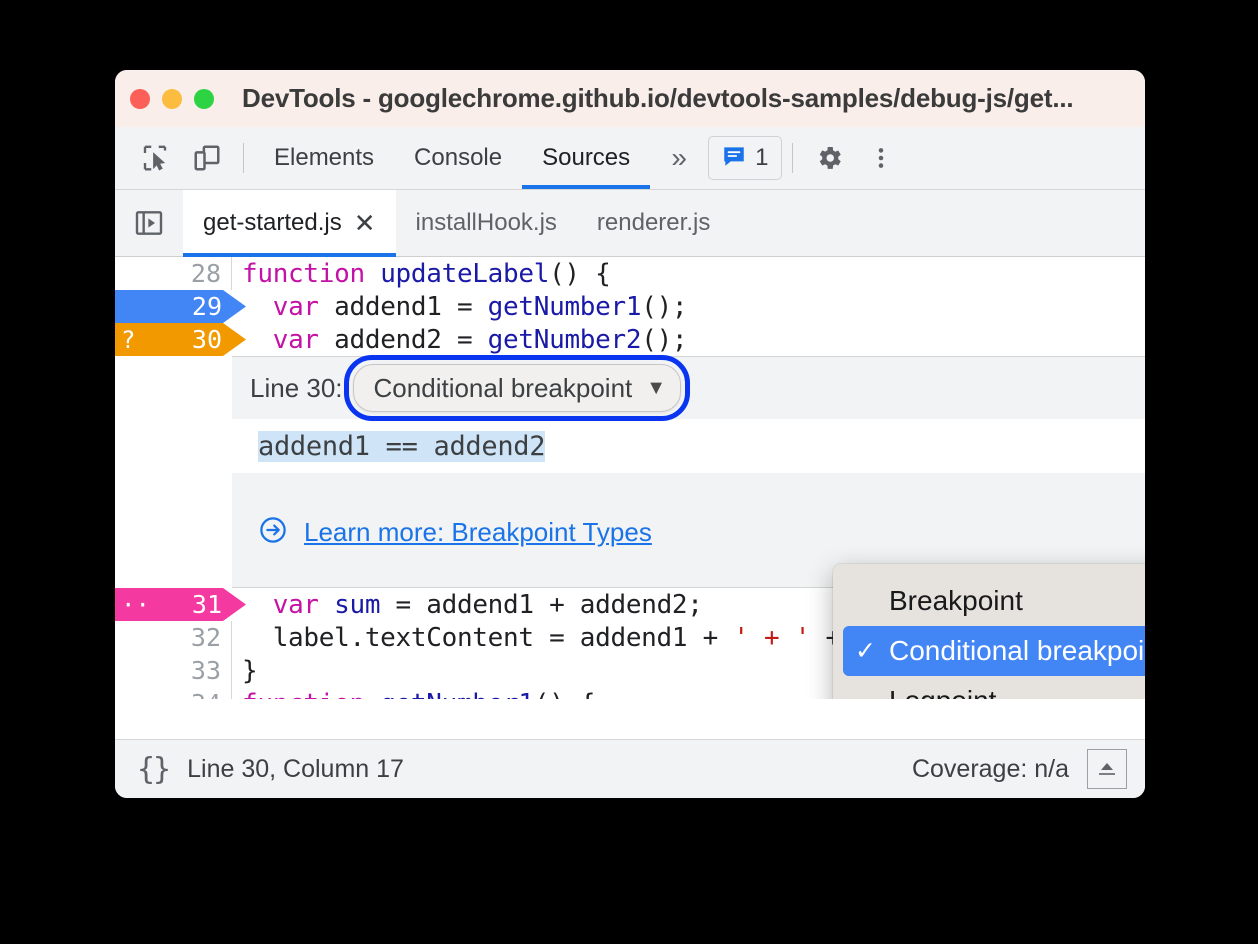 The image size is (1258, 944). Describe the element at coordinates (586, 158) in the screenshot. I see `tab-sources: Sources` at that location.